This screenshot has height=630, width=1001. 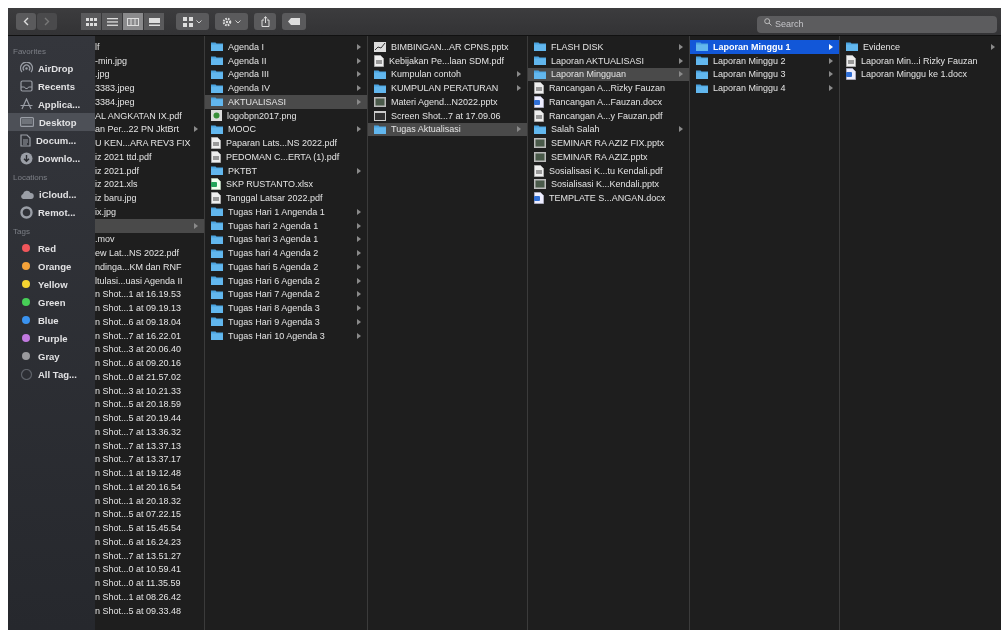 I want to click on folder-row: FLASH DISK, so click(x=608, y=47).